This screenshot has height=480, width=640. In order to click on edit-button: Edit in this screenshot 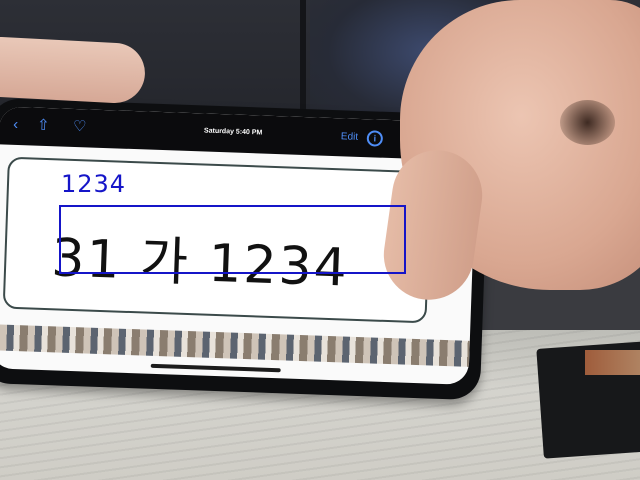, I will do `click(350, 137)`.